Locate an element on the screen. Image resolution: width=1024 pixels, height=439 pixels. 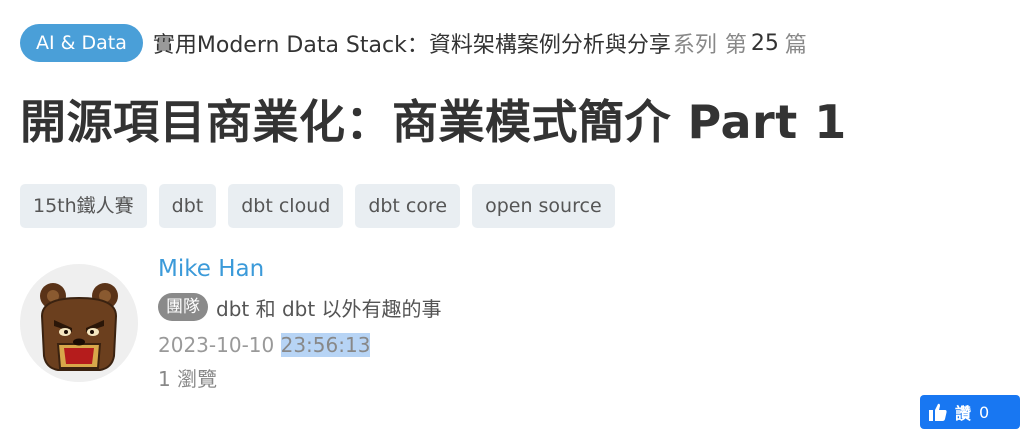
bear-avatar-icon is located at coordinates (79, 323).